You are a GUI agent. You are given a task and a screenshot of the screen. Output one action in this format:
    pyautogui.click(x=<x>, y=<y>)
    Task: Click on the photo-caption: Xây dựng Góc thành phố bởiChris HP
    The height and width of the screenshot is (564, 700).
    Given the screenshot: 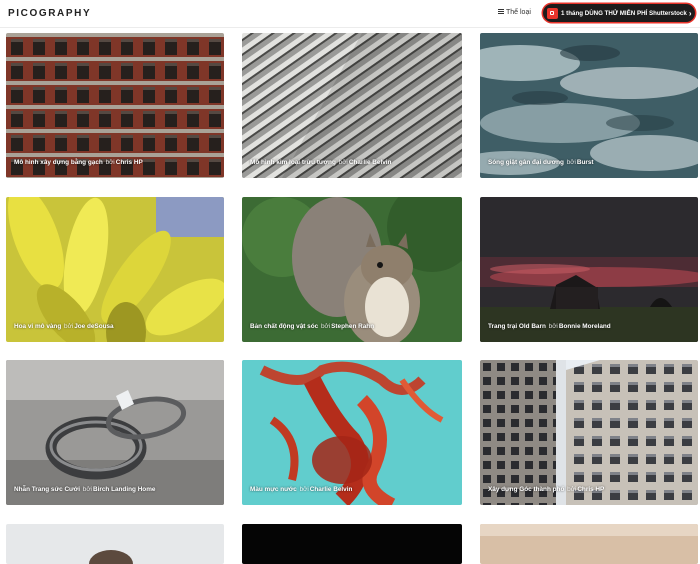 What is the action you would take?
    pyautogui.click(x=546, y=489)
    